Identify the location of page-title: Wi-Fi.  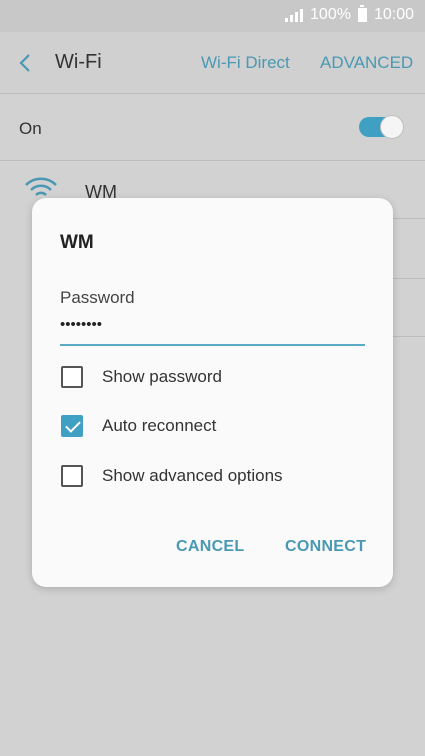
(78, 62).